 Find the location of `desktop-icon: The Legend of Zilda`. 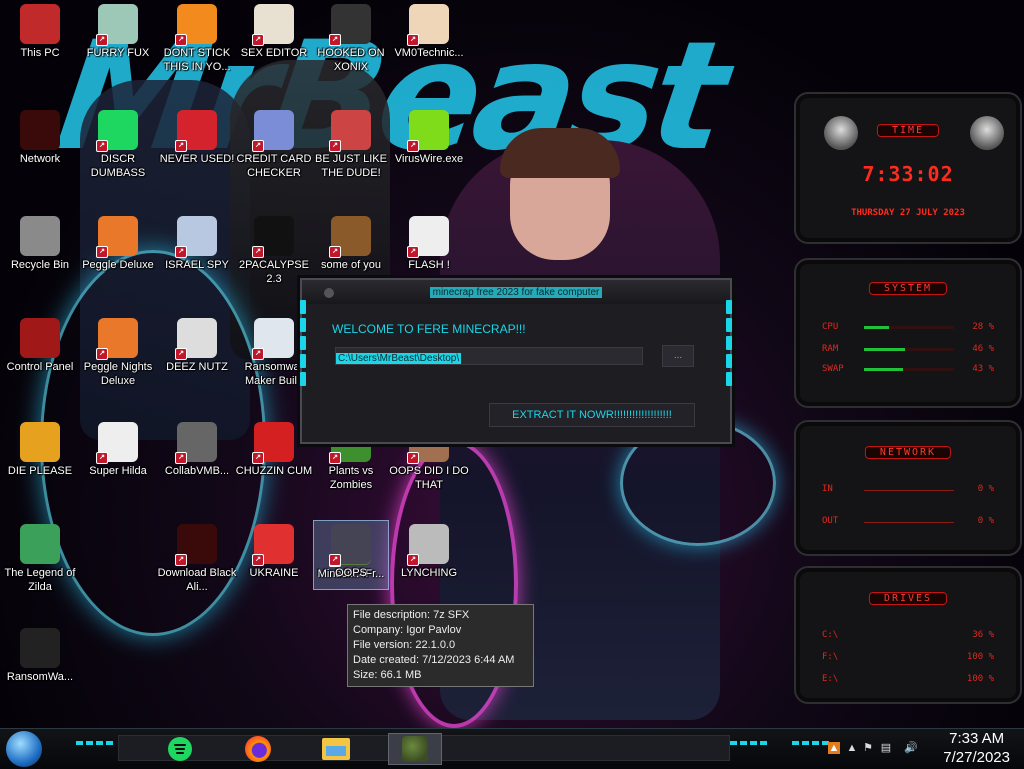

desktop-icon: The Legend of Zilda is located at coordinates (40, 570).